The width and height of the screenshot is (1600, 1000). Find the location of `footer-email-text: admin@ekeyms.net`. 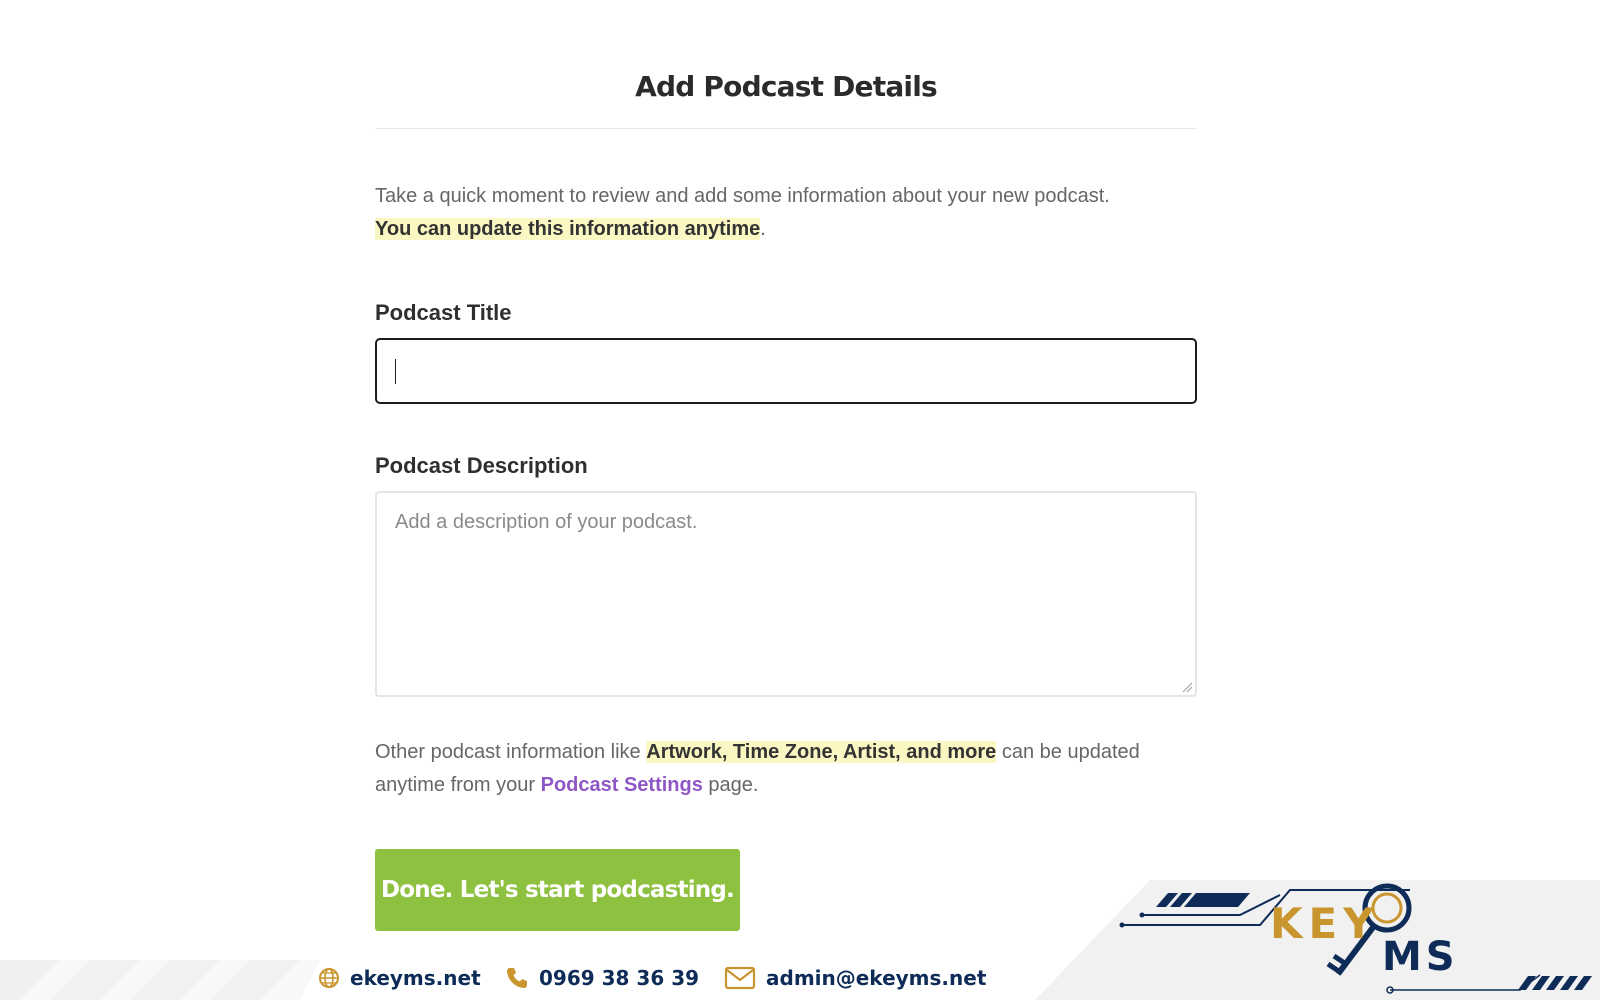

footer-email-text: admin@ekeyms.net is located at coordinates (876, 978).